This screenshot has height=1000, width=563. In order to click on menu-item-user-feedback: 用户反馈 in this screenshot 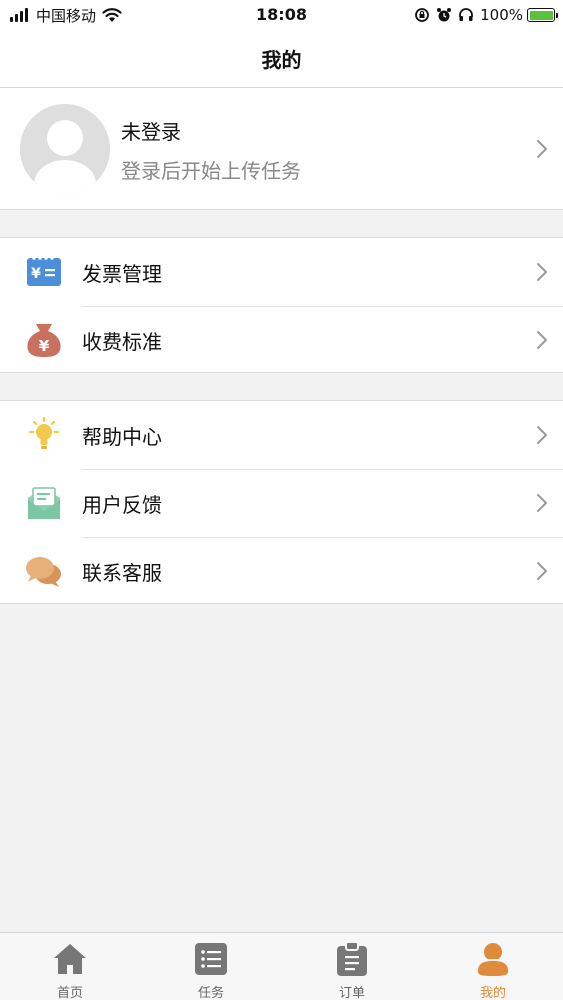, I will do `click(281, 503)`.